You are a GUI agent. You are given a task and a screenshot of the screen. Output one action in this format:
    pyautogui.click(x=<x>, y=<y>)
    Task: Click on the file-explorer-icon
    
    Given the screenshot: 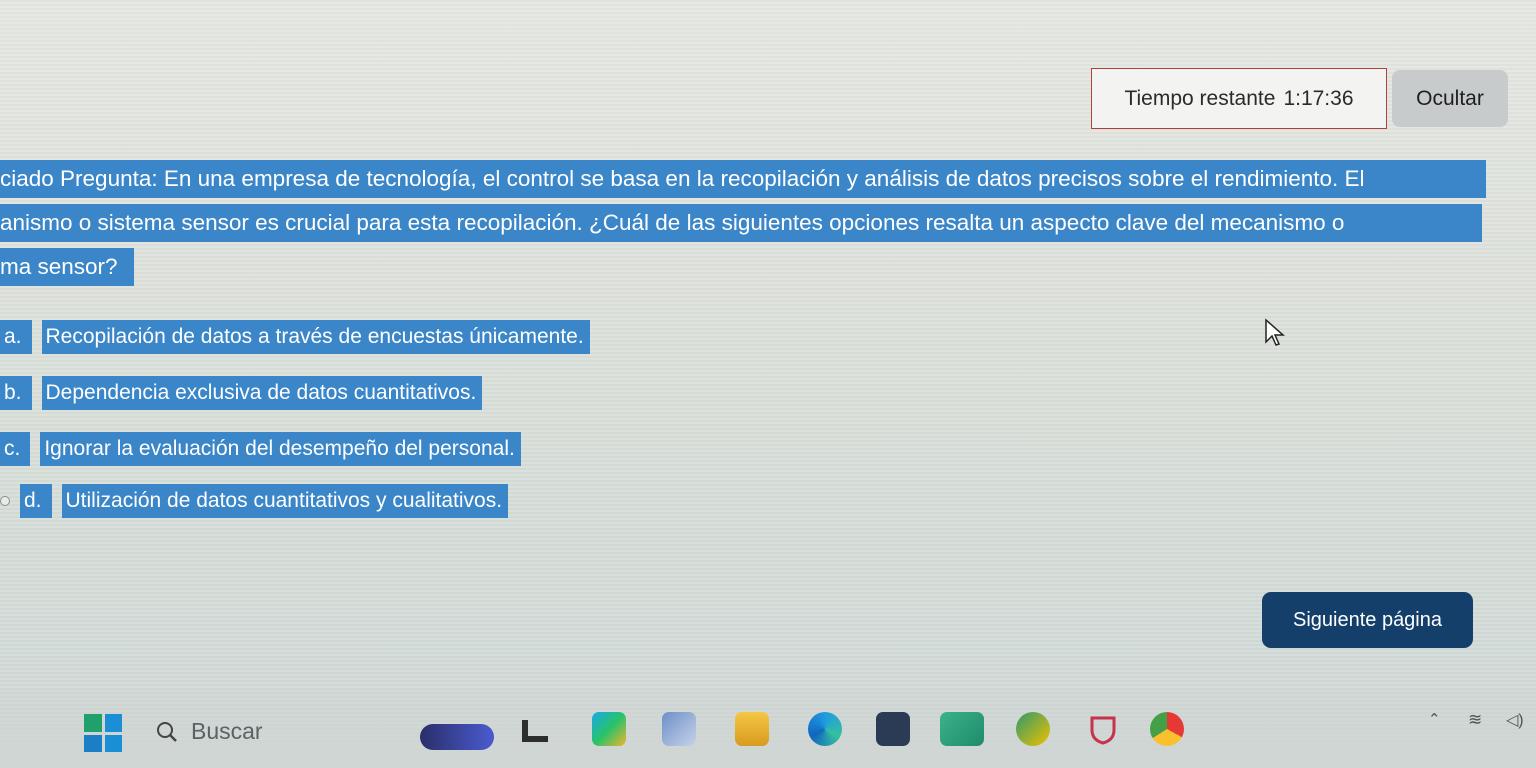 What is the action you would take?
    pyautogui.click(x=752, y=729)
    